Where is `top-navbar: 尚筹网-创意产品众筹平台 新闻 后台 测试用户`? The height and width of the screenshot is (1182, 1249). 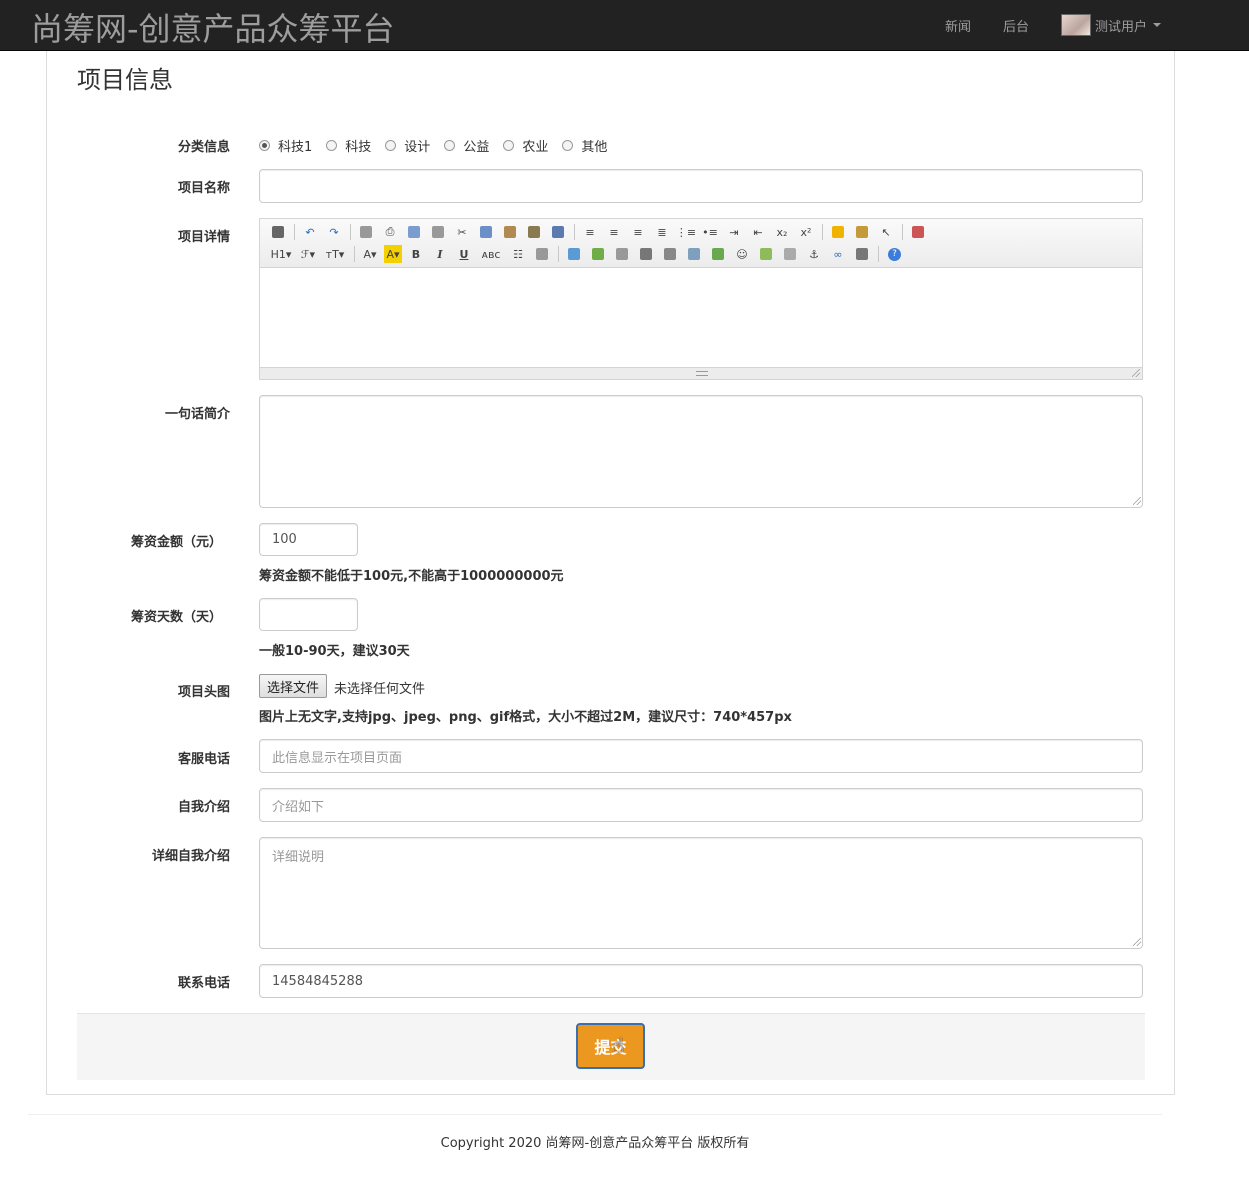 top-navbar: 尚筹网-创意产品众筹平台 新闻 后台 测试用户 is located at coordinates (624, 25).